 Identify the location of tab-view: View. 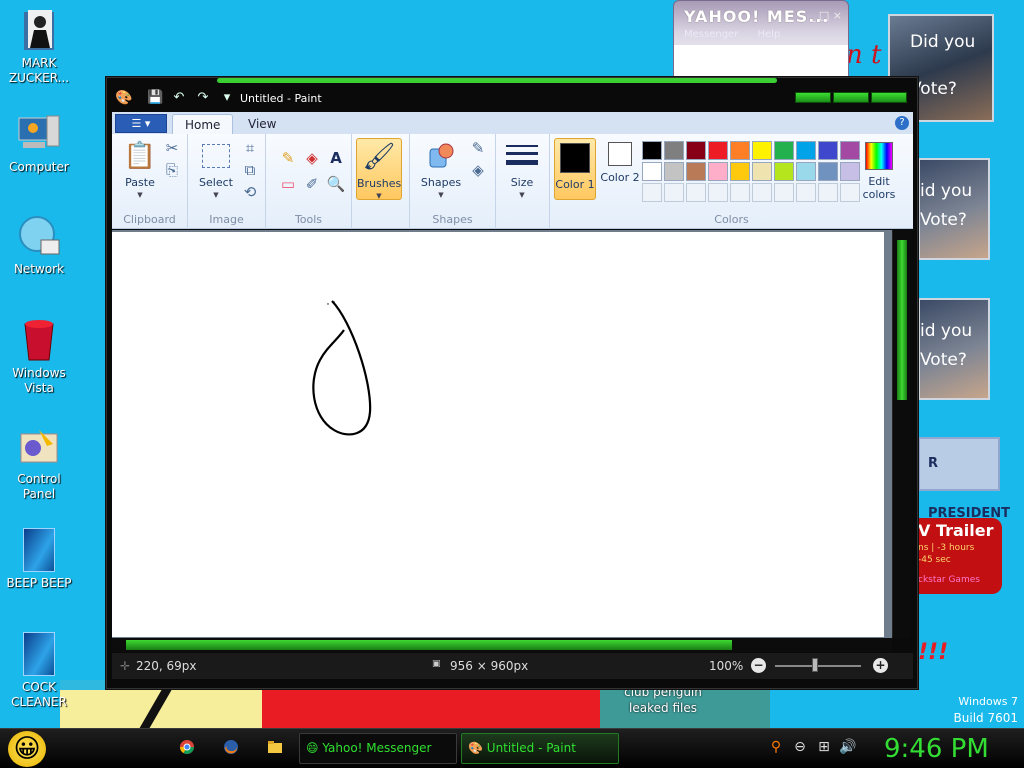
(262, 124).